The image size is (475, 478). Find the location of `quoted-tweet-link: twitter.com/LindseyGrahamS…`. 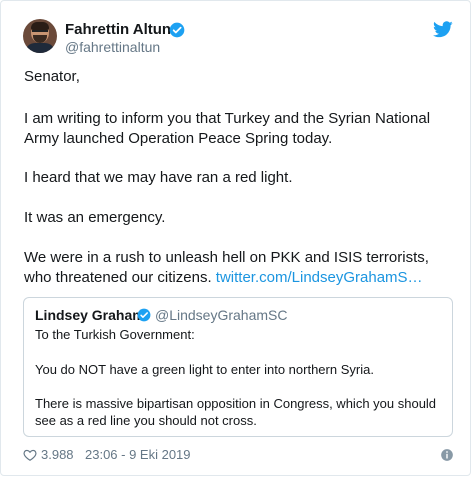

quoted-tweet-link: twitter.com/LindseyGrahamS… is located at coordinates (319, 277).